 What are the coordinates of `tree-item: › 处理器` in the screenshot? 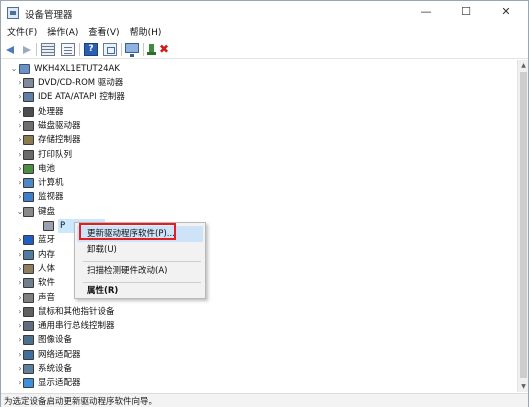 It's located at (259, 112).